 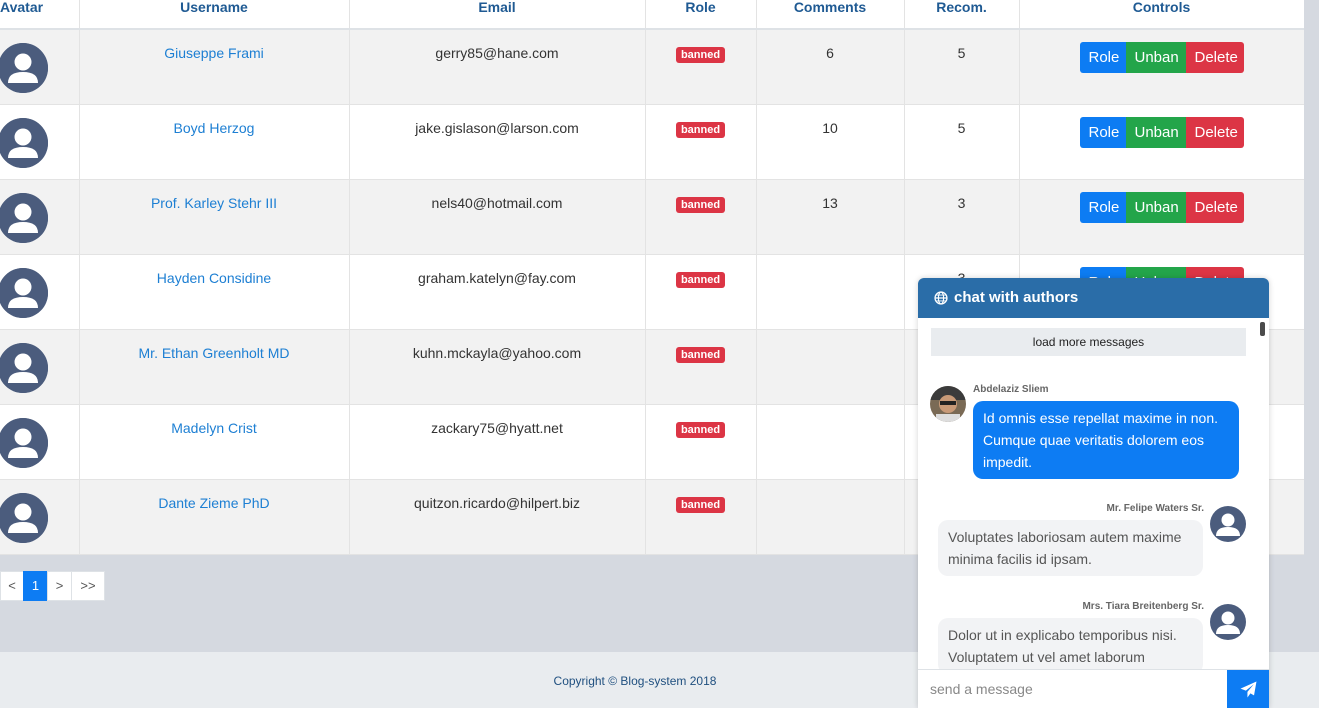 What do you see at coordinates (962, 15) in the screenshot?
I see `header-recom: Recom.` at bounding box center [962, 15].